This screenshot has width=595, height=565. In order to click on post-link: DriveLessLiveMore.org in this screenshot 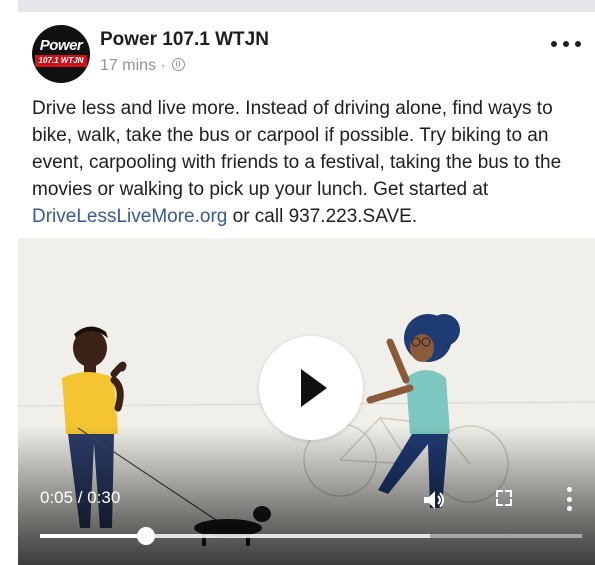, I will do `click(129, 216)`.